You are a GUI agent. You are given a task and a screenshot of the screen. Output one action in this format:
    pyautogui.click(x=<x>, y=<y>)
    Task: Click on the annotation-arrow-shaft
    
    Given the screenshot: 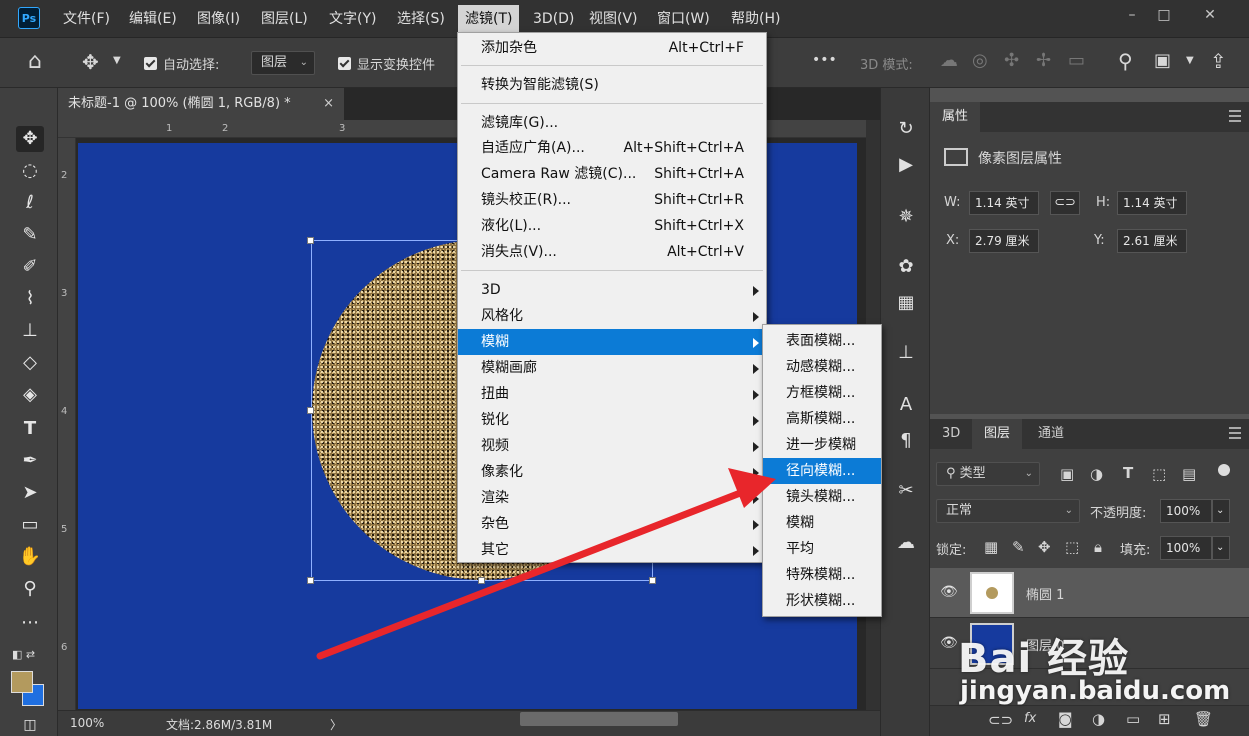 What is the action you would take?
    pyautogui.click(x=534, y=573)
    